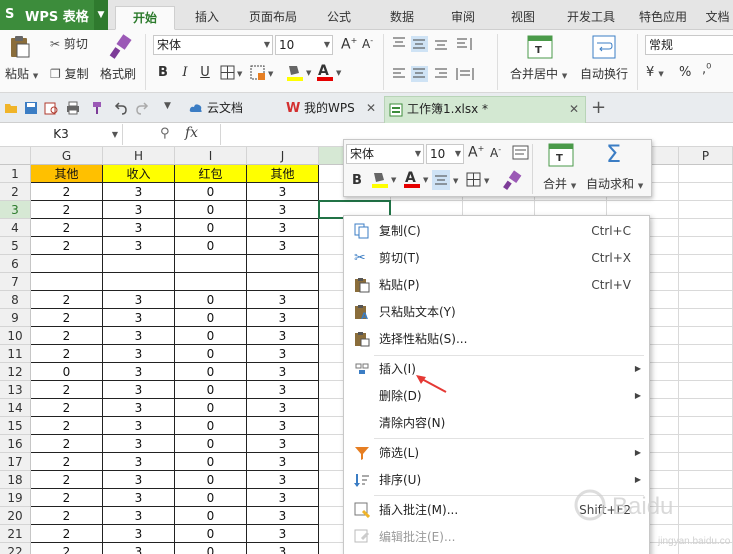  What do you see at coordinates (11, 108) in the screenshot?
I see `open-folder-icon` at bounding box center [11, 108].